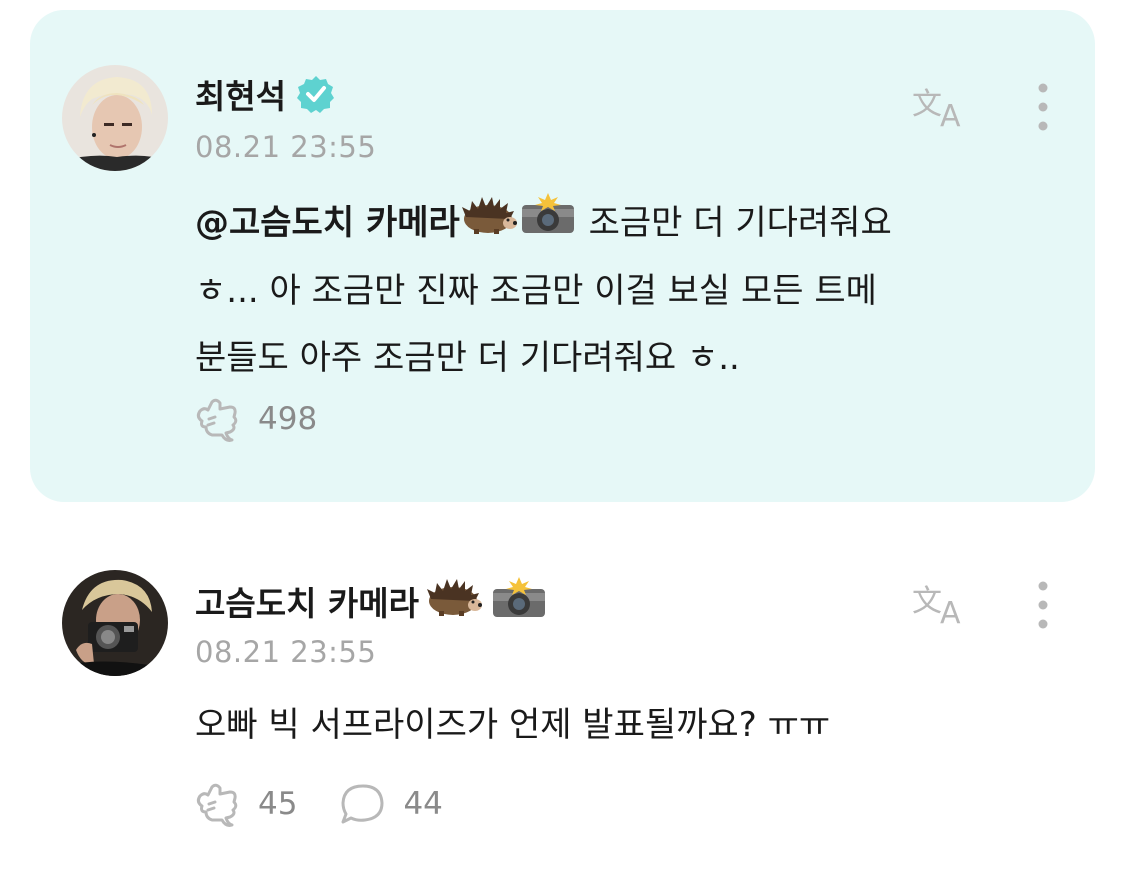  I want to click on post-body-line: ㅎ... 아 조금만 진짜 조금만 이걸 보실 모든 트메, so click(536, 291).